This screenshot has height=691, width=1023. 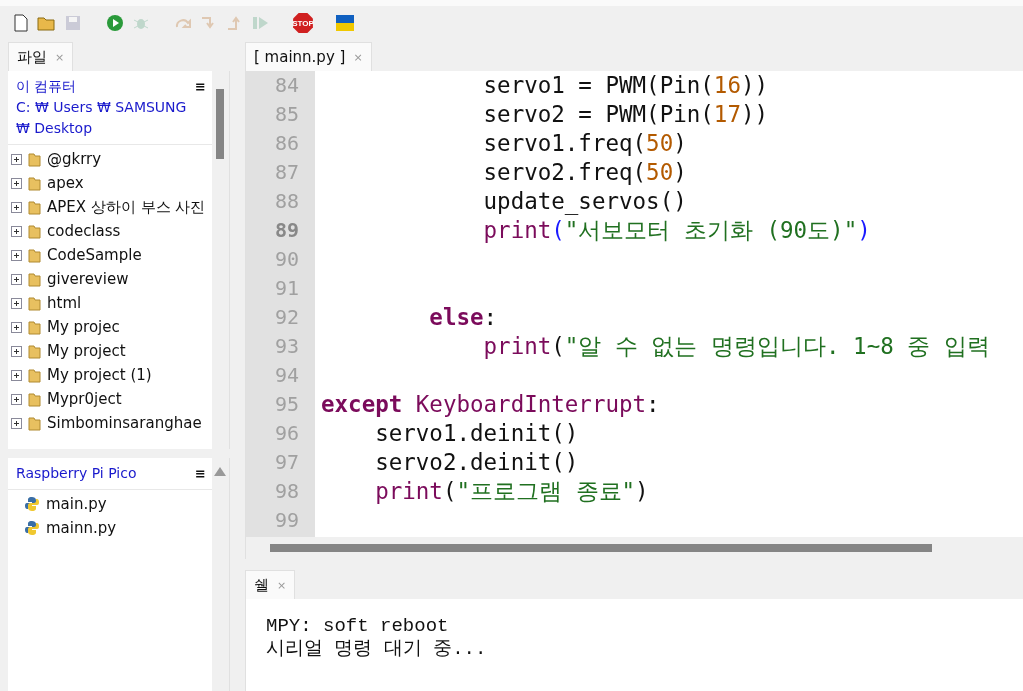 I want to click on line-number: 96, so click(x=286, y=433).